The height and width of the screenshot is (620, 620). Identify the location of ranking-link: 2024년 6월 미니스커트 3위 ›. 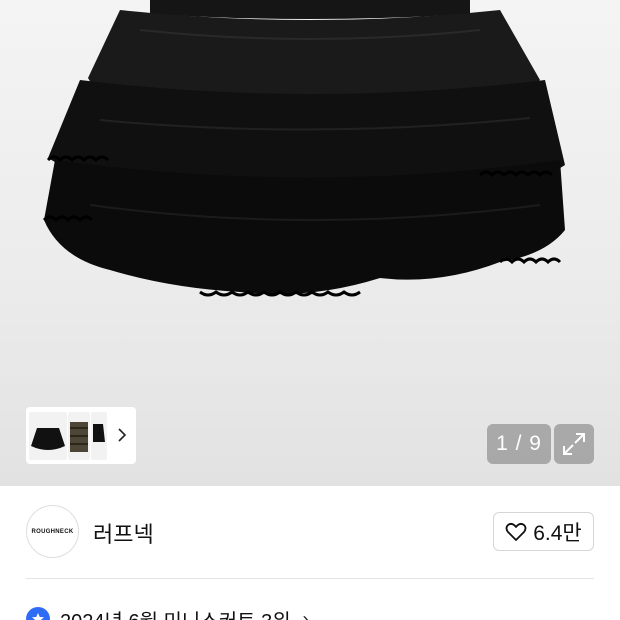
(167, 612).